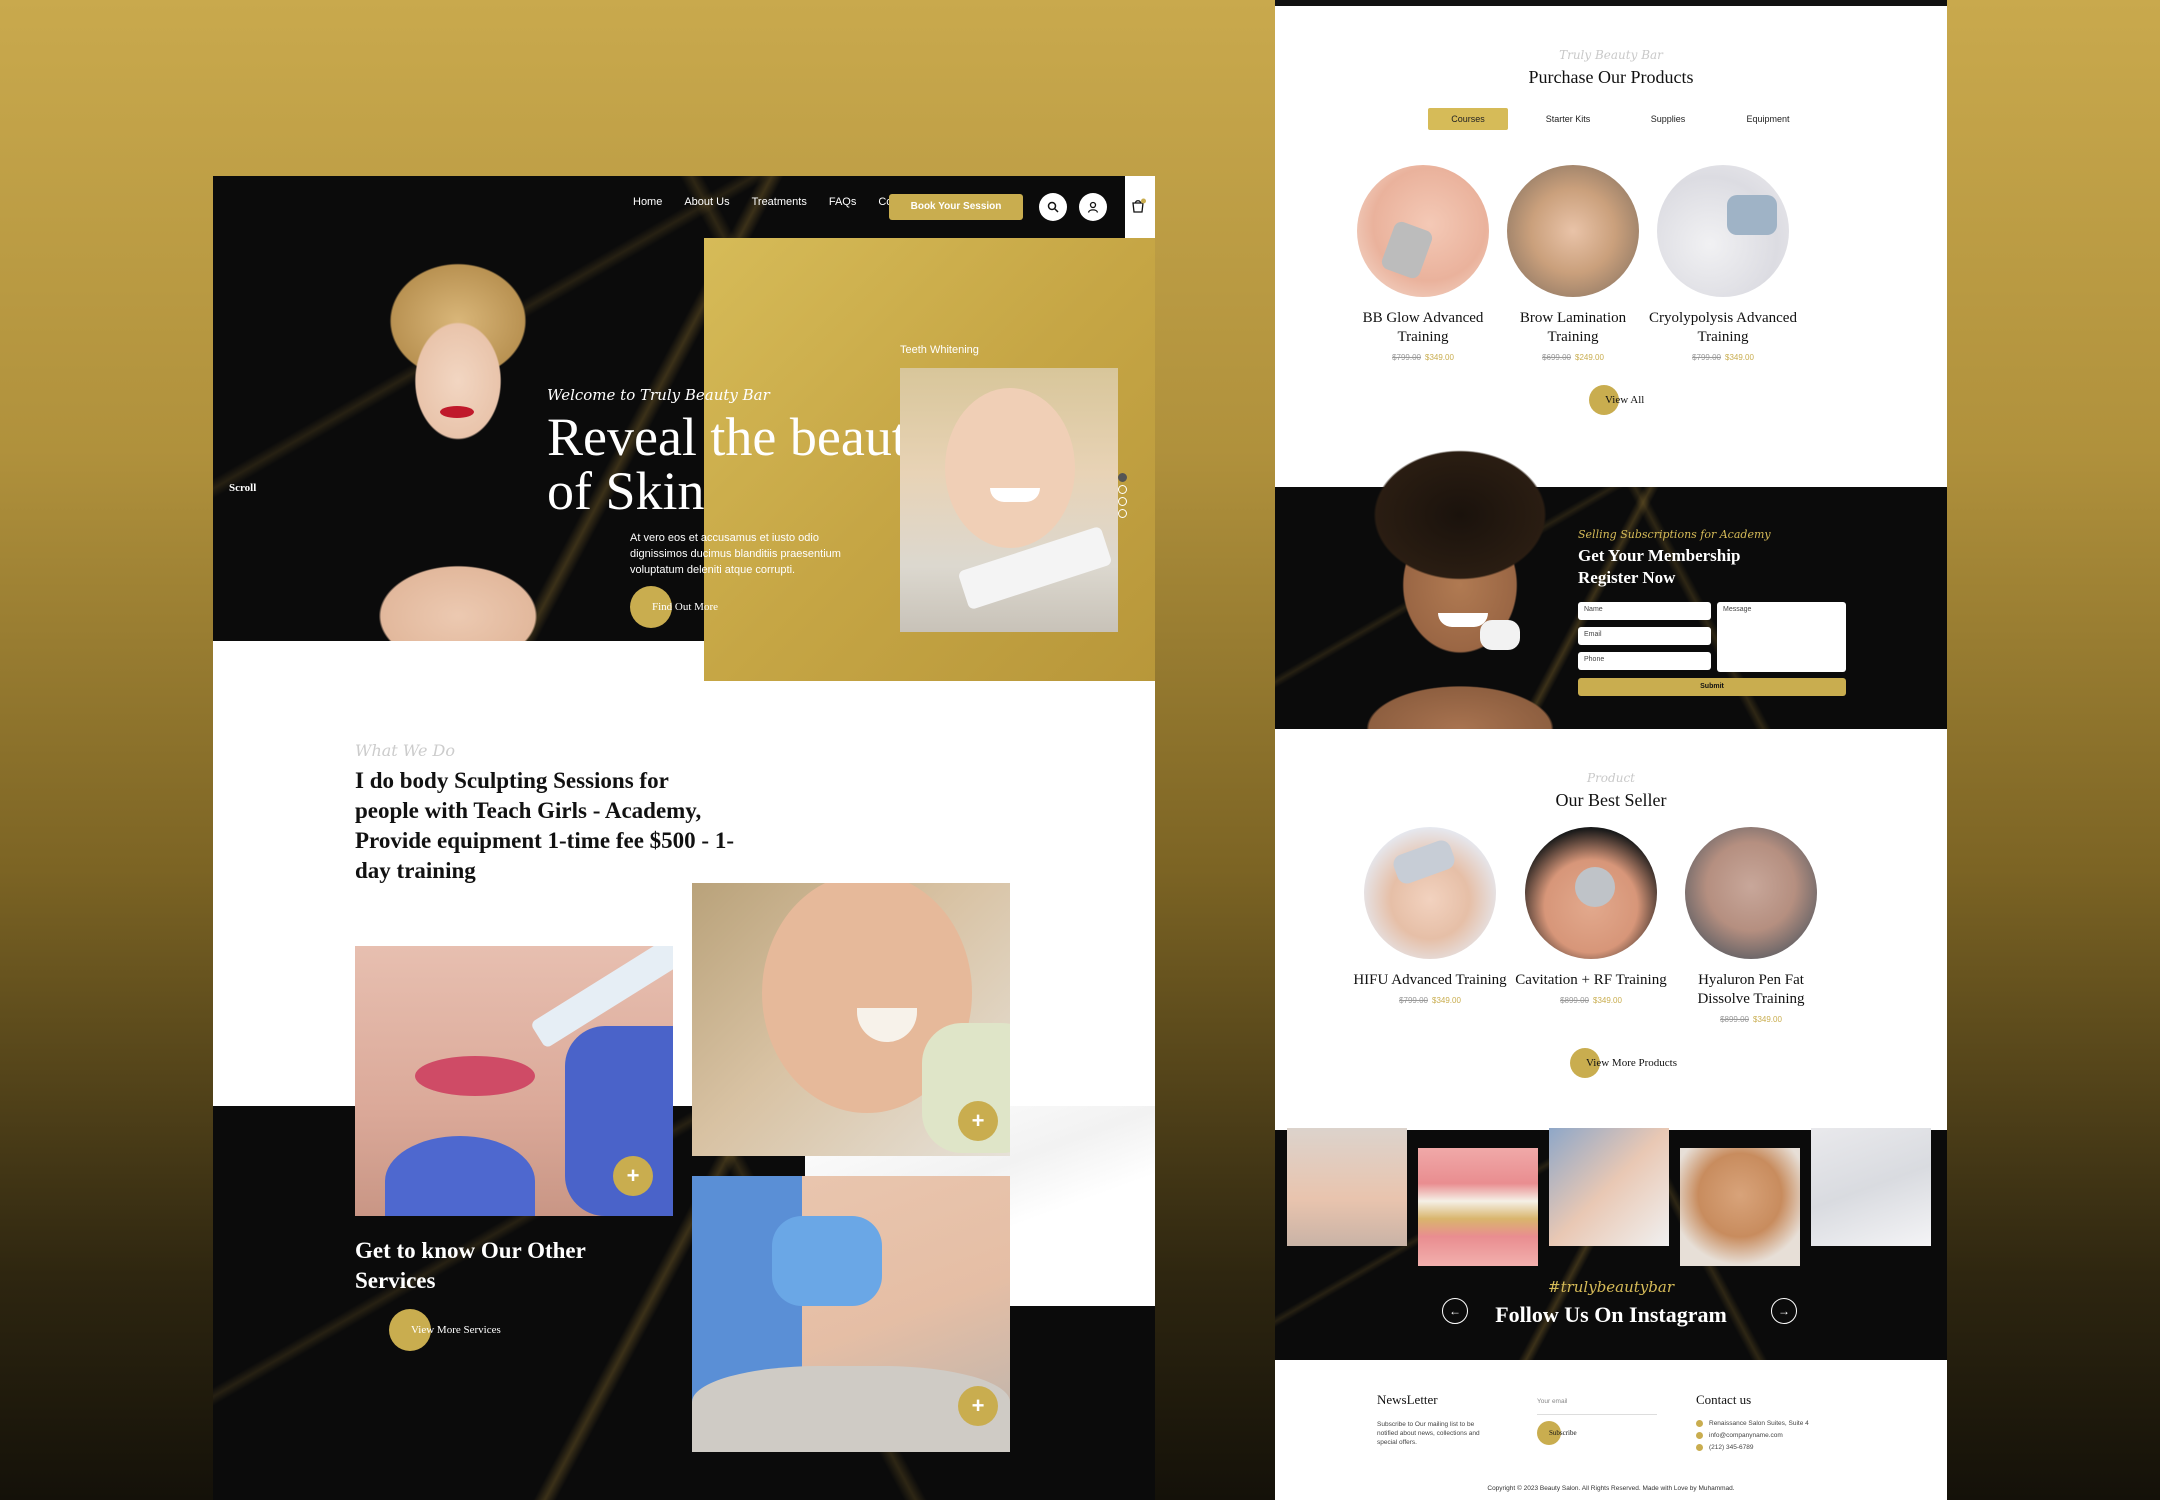 The width and height of the screenshot is (2160, 1500). Describe the element at coordinates (1430, 893) in the screenshot. I see `product-image-hifu` at that location.